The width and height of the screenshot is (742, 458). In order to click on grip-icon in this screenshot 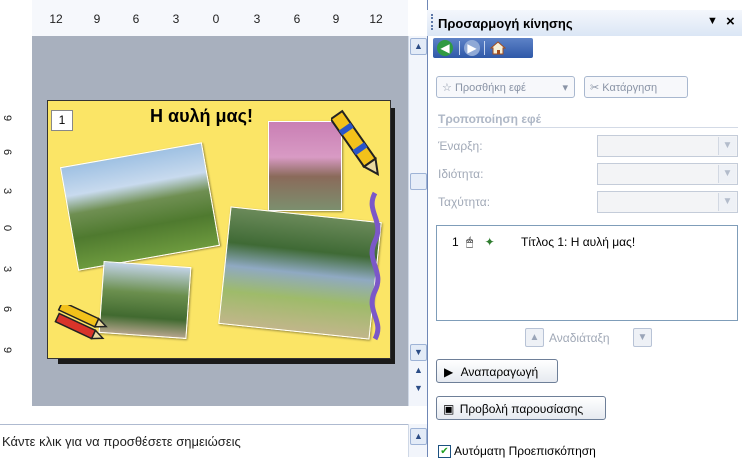, I will do `click(433, 22)`.